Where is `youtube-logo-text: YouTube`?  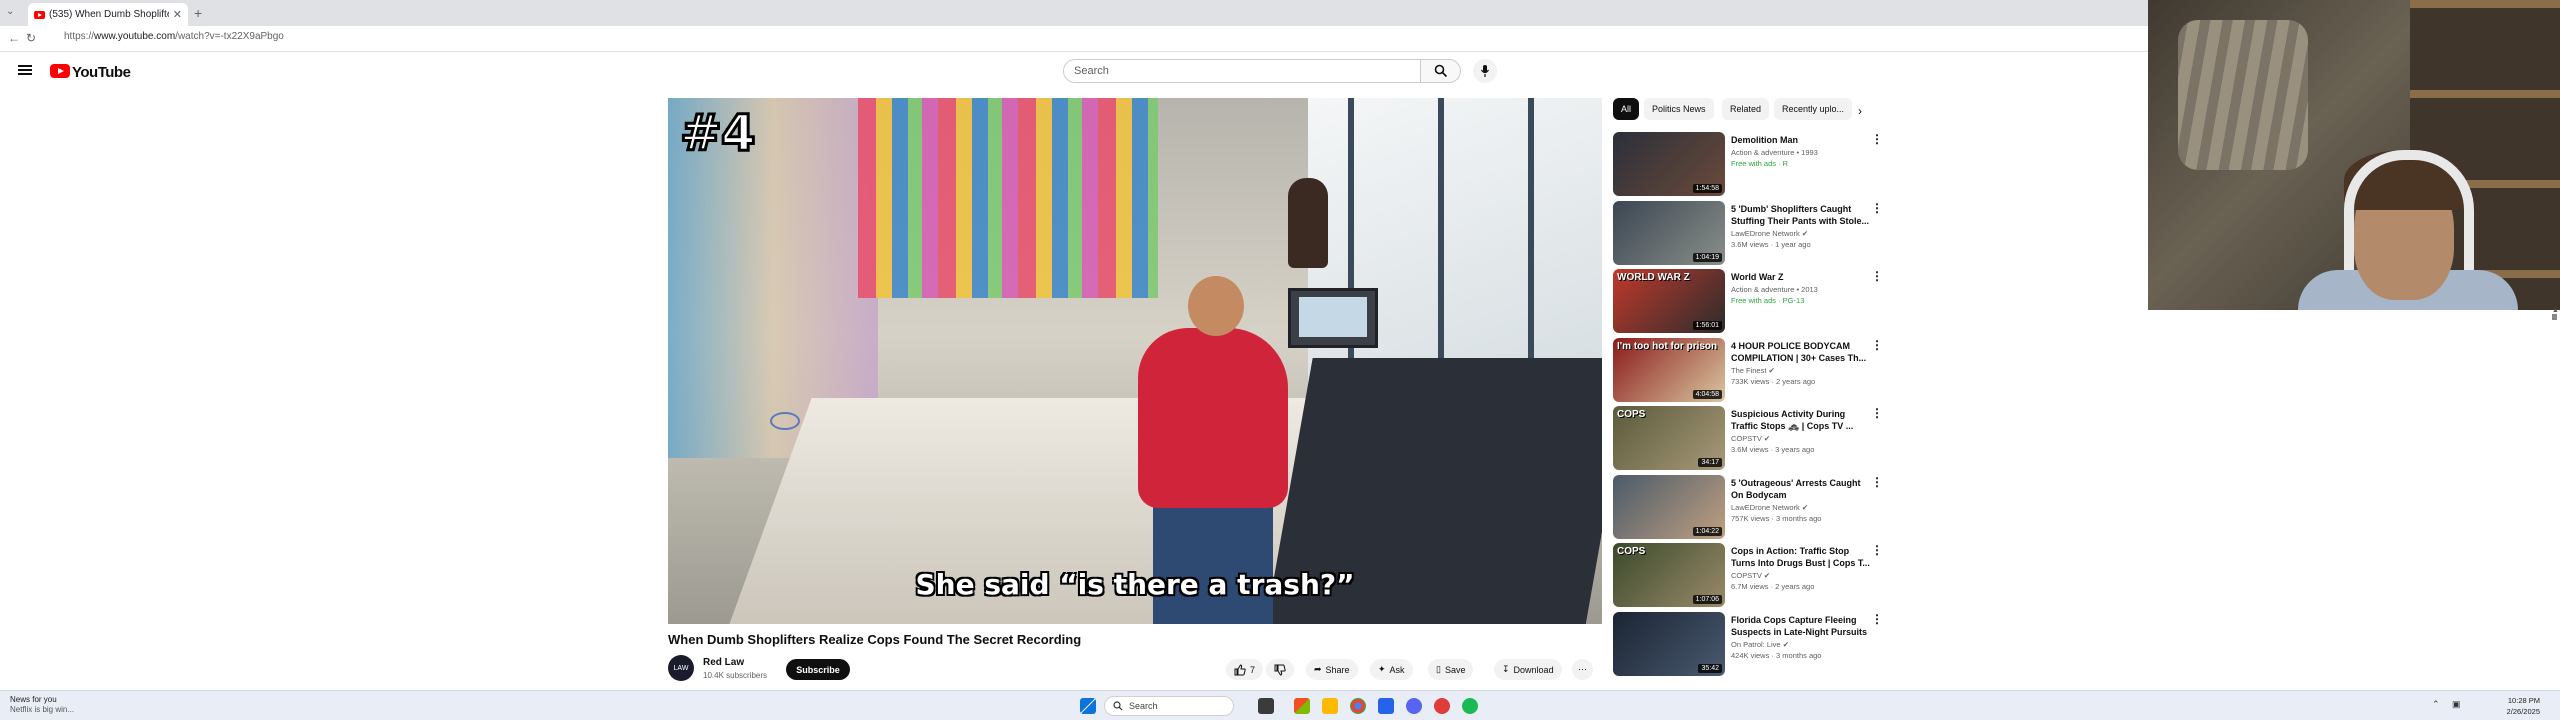 youtube-logo-text: YouTube is located at coordinates (101, 72).